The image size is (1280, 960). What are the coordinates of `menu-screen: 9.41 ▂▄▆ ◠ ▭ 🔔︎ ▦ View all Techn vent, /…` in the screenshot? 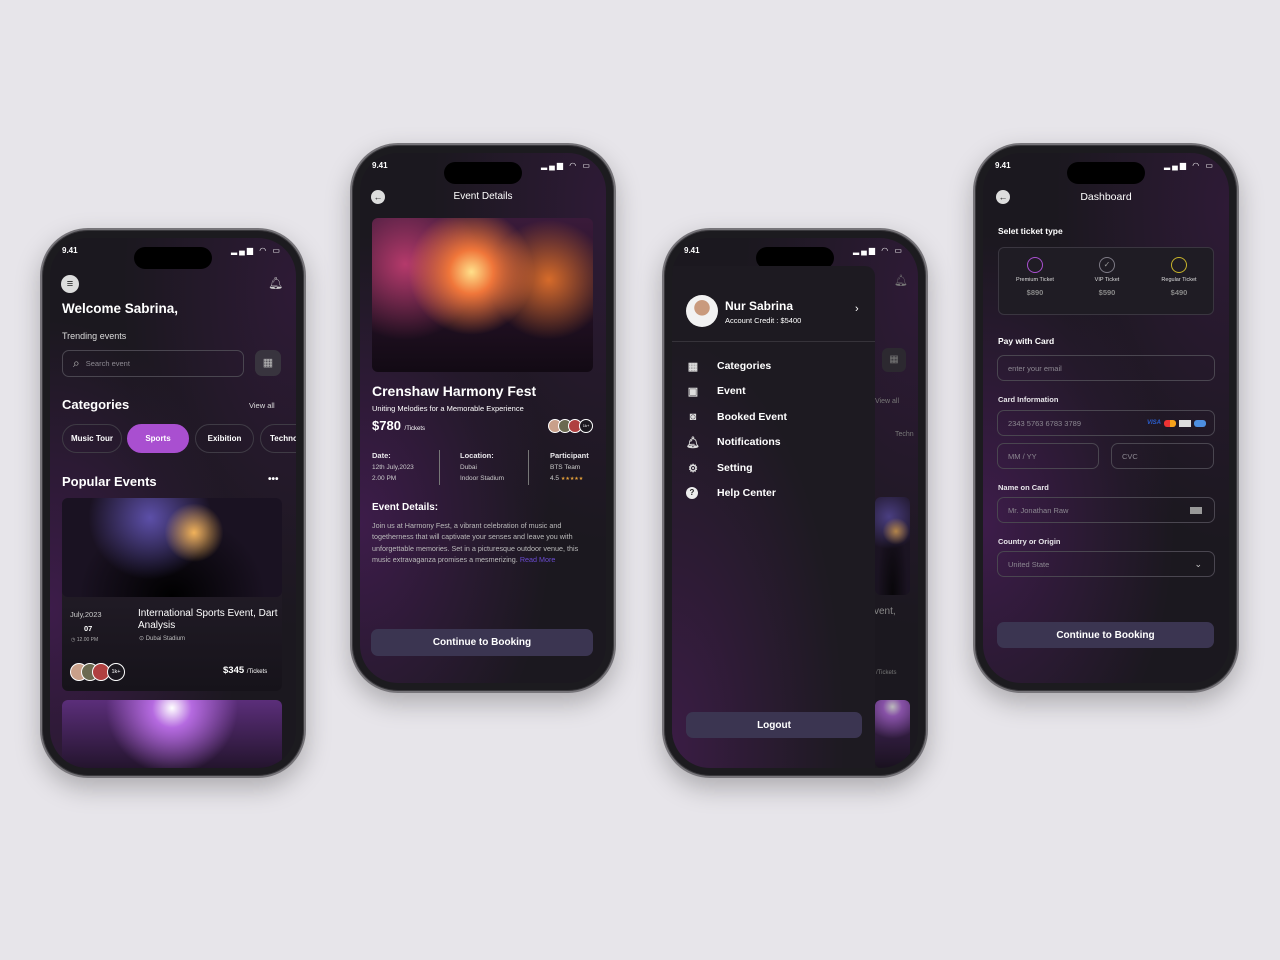 It's located at (795, 503).